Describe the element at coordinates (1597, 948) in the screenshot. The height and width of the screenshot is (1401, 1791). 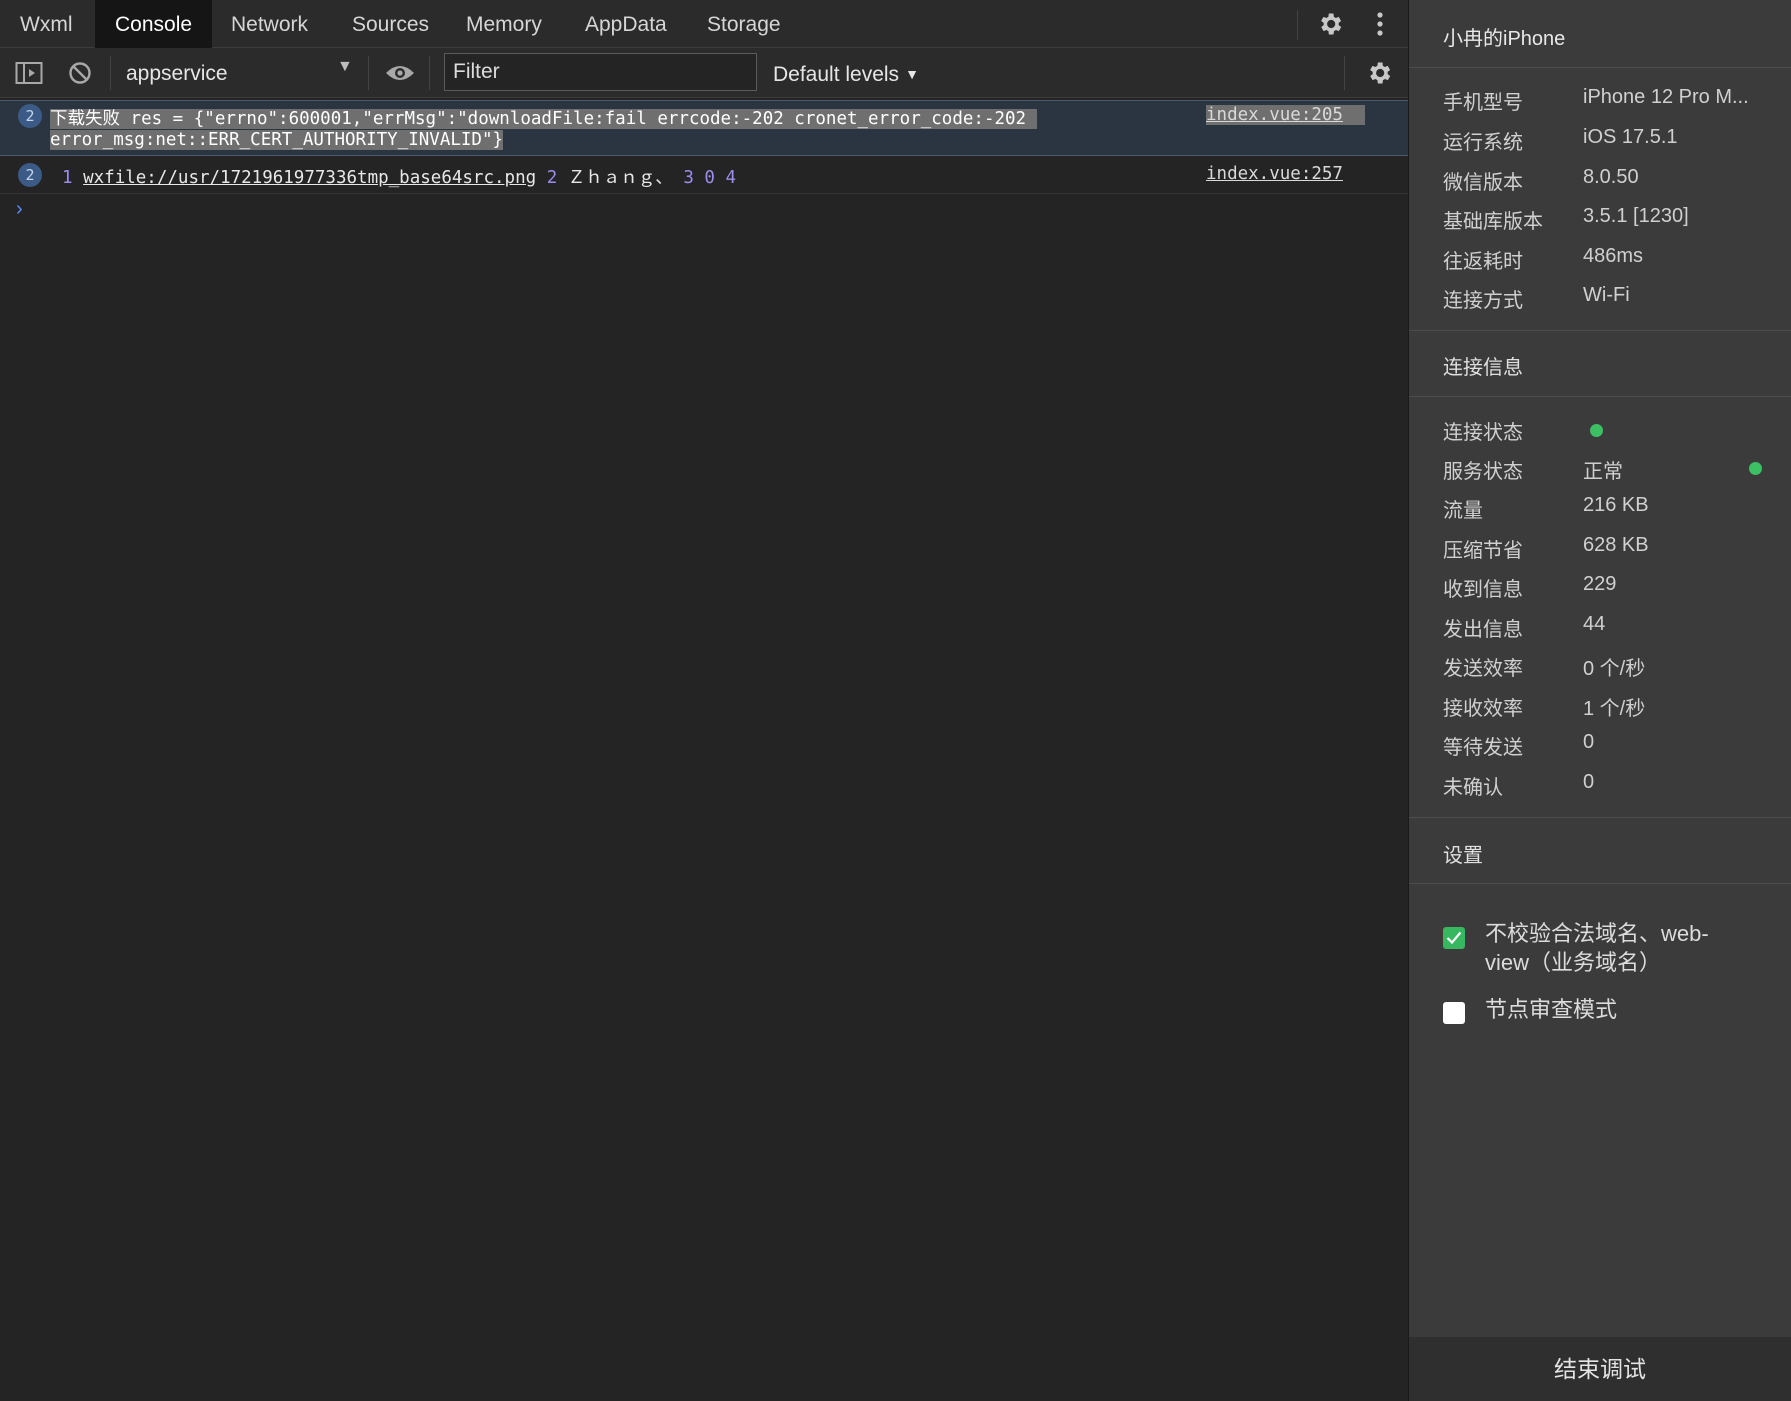
I see `setting-label: 不校验合法域名、web-view（业务域名）` at that location.